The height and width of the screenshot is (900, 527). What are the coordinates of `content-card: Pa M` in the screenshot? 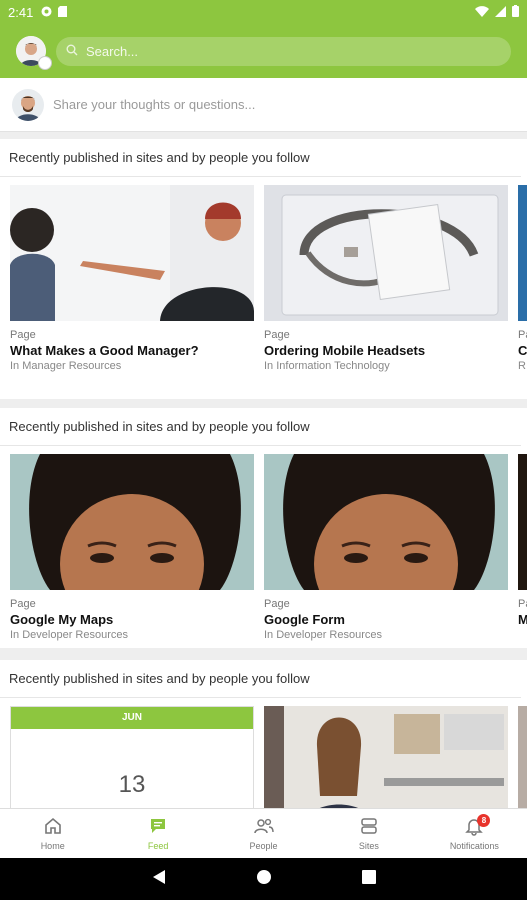 It's located at (522, 547).